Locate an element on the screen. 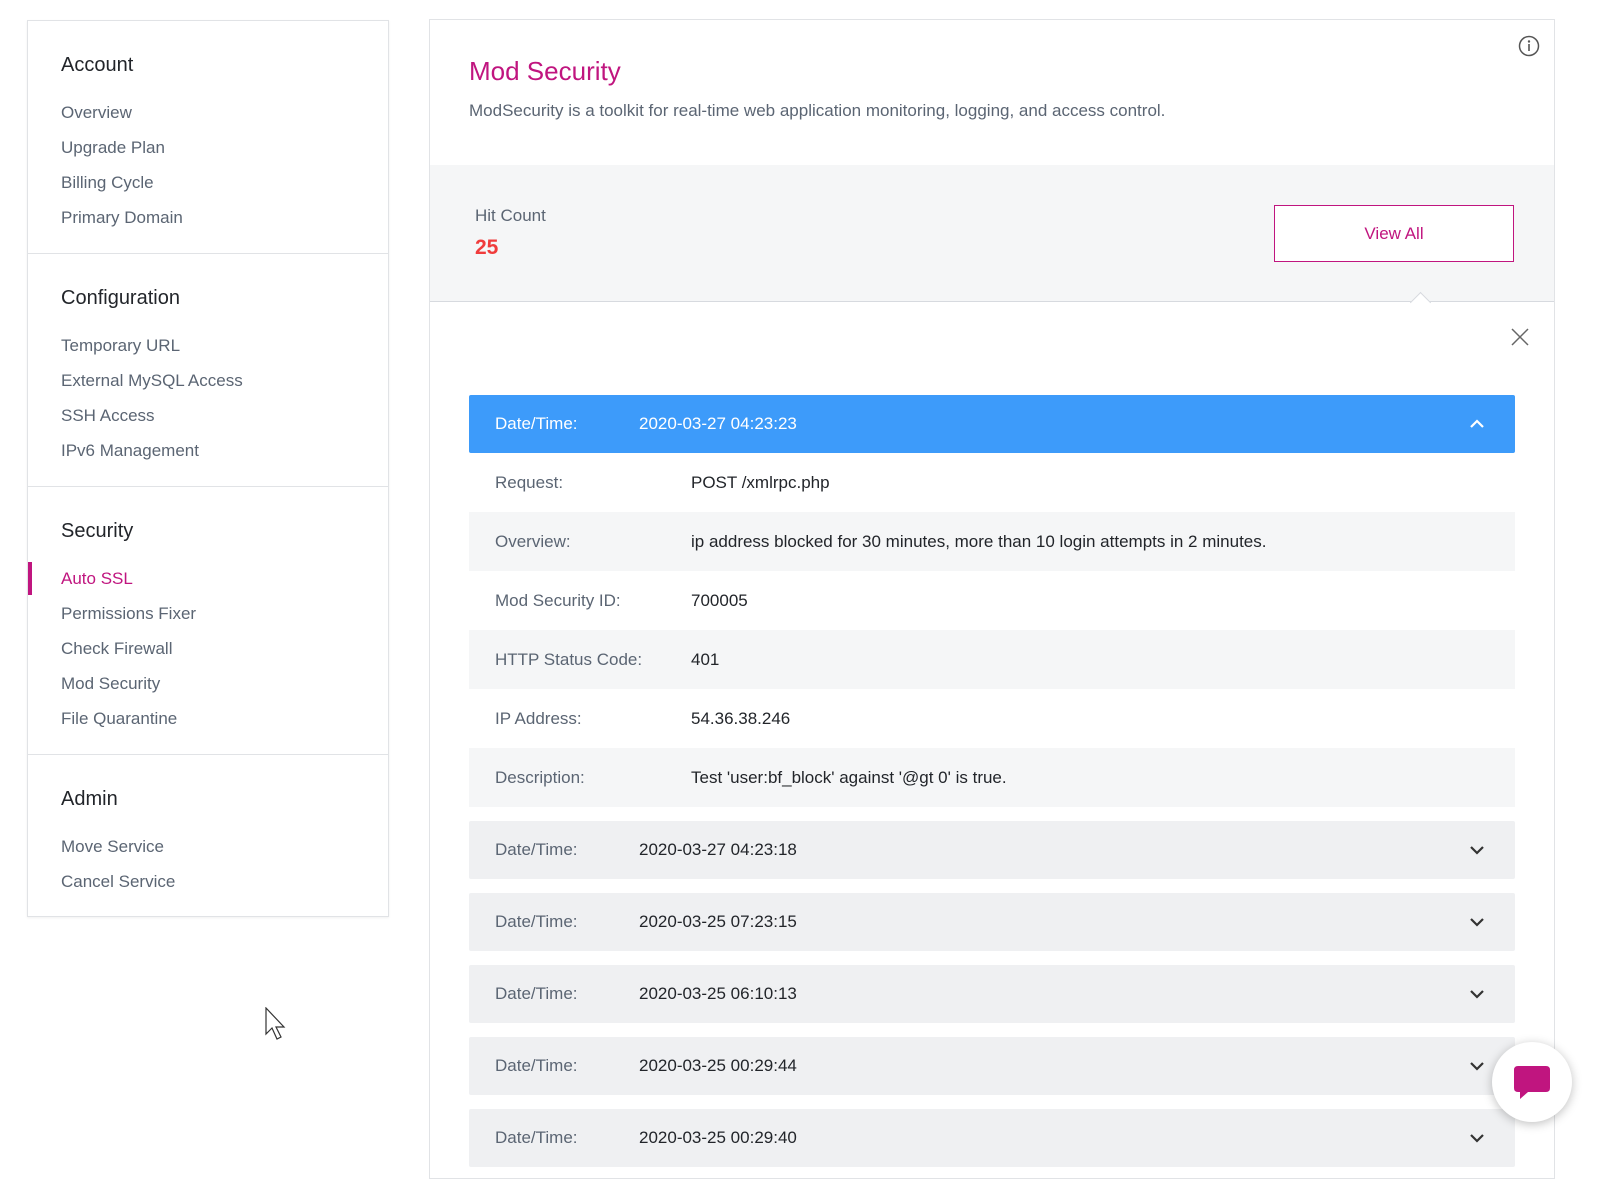  detail-row-http-status: HTTP Status Code: 401 is located at coordinates (992, 659).